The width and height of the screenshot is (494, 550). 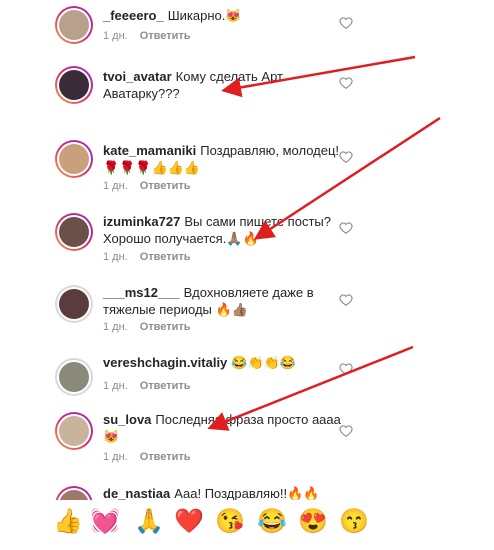 I want to click on comment-text: su_lova Последняя фраза просто аааа😻, so click(x=223, y=428).